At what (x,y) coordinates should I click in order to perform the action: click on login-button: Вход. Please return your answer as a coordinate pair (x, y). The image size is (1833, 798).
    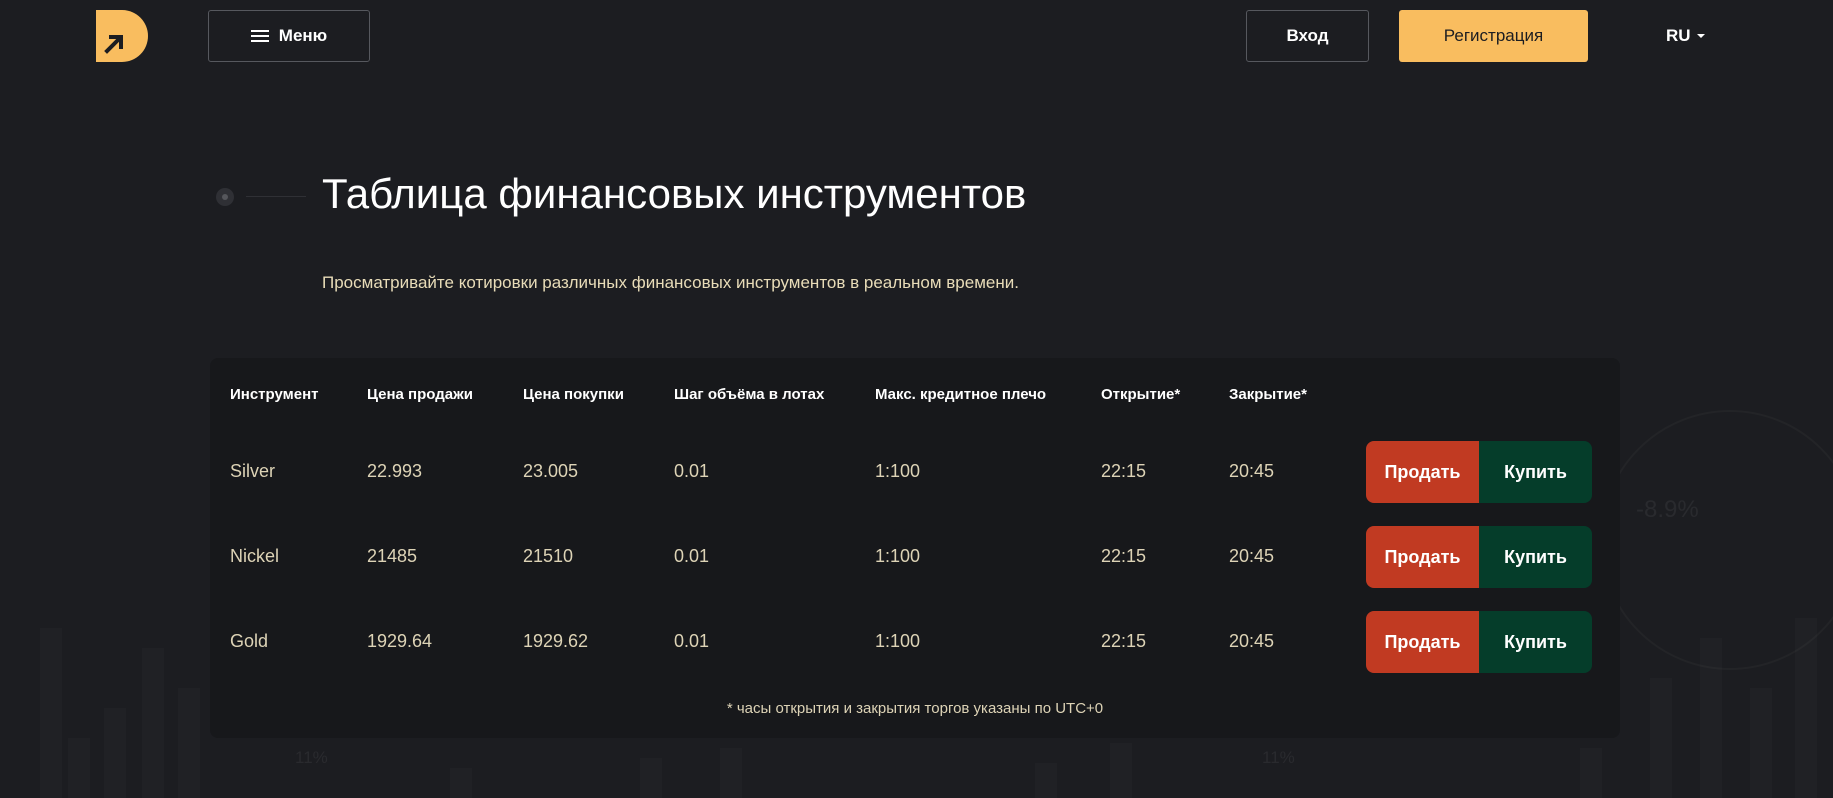
    Looking at the image, I should click on (1307, 36).